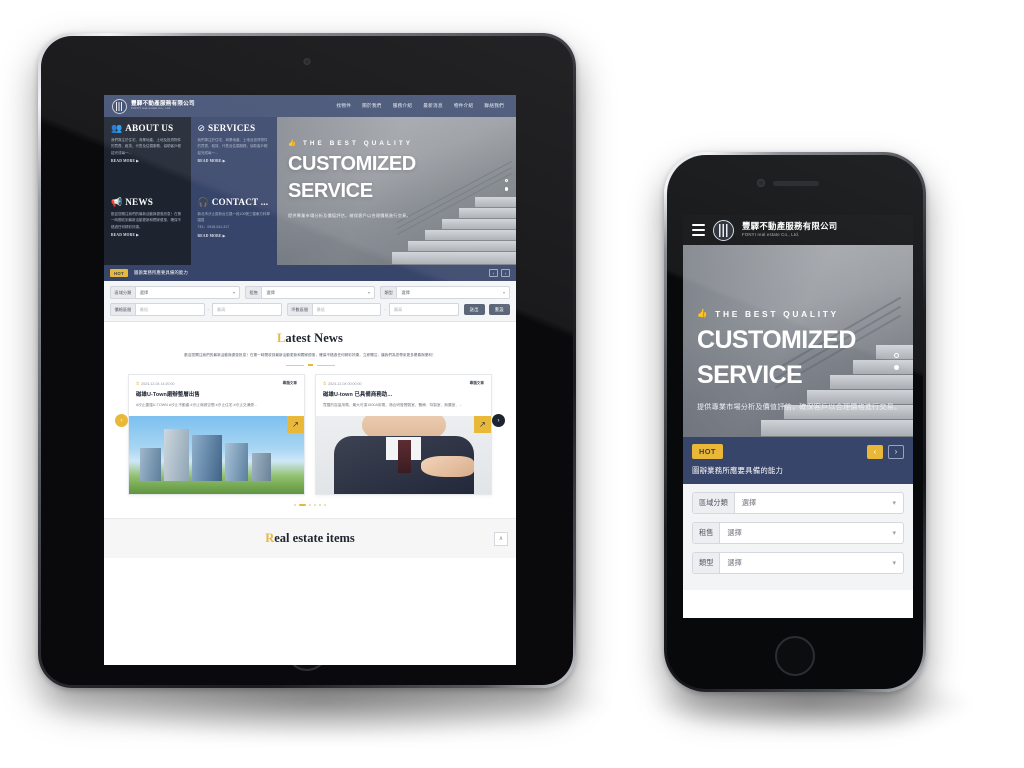  I want to click on phone-filter-type-select: 選擇 ▾, so click(811, 563).